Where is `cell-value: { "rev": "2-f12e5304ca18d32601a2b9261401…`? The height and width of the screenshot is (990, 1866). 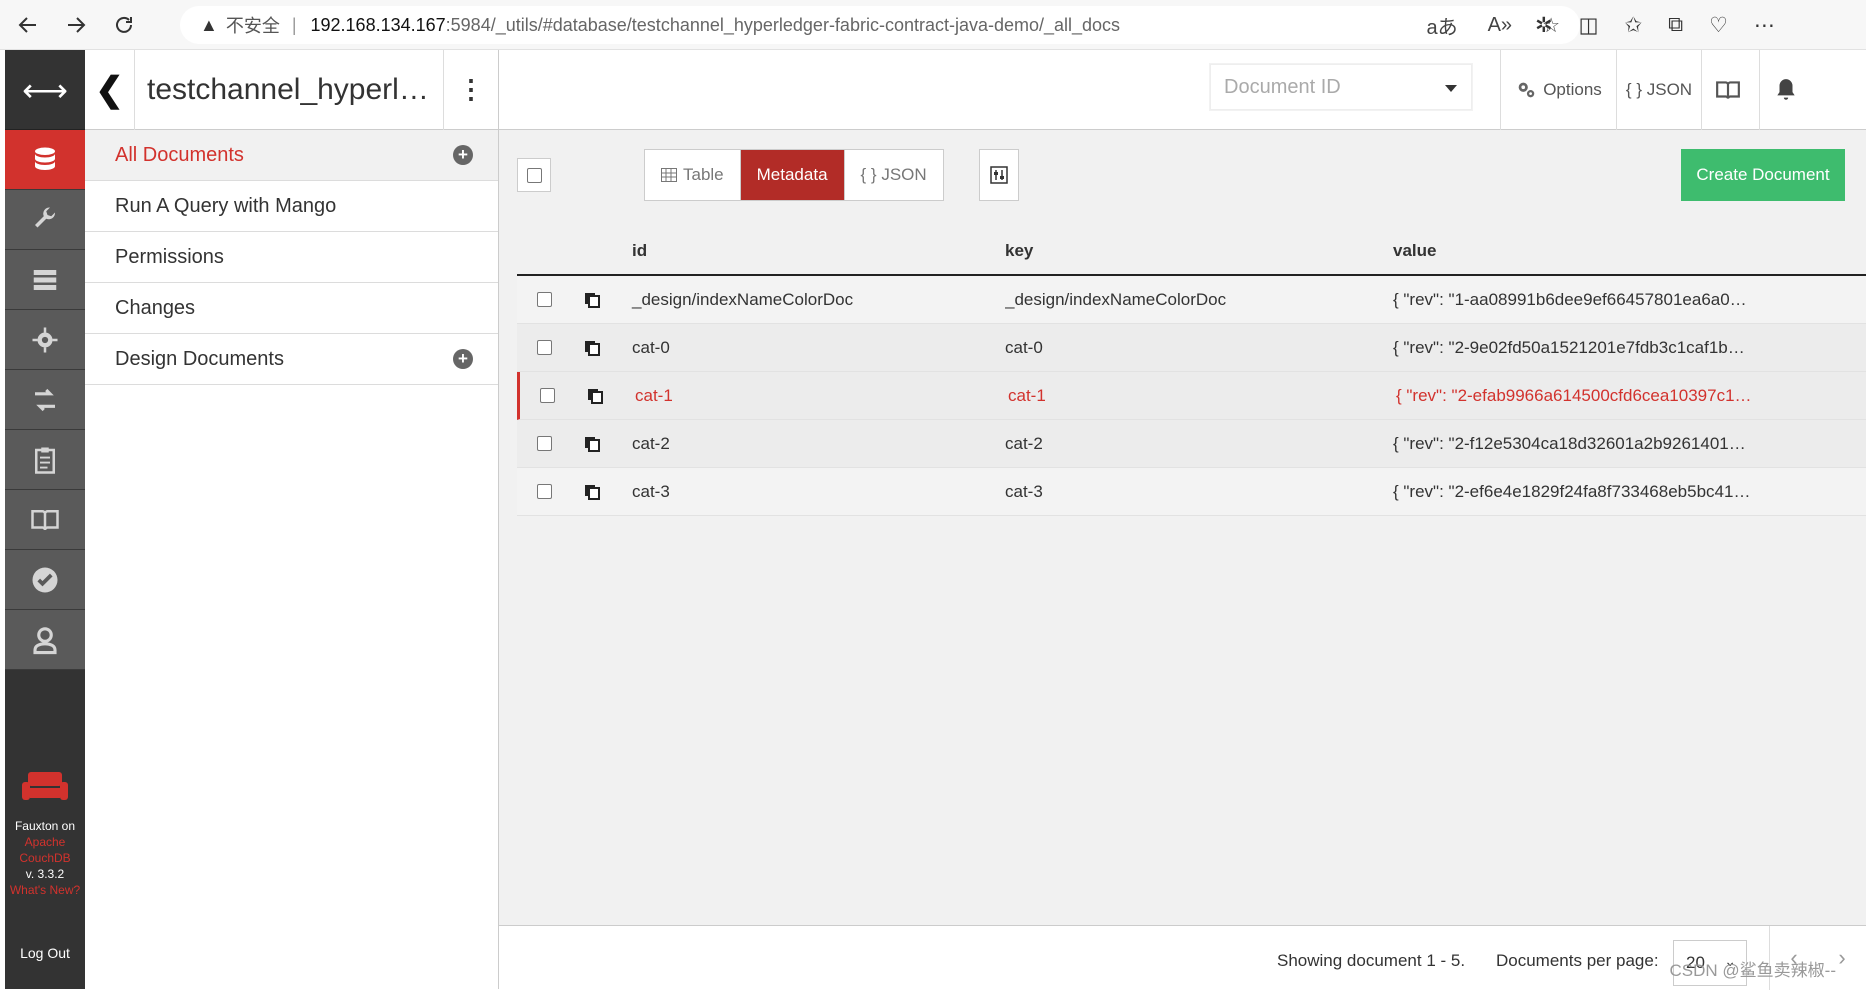
cell-value: { "rev": "2-f12e5304ca18d32601a2b9261401… is located at coordinates (1569, 443).